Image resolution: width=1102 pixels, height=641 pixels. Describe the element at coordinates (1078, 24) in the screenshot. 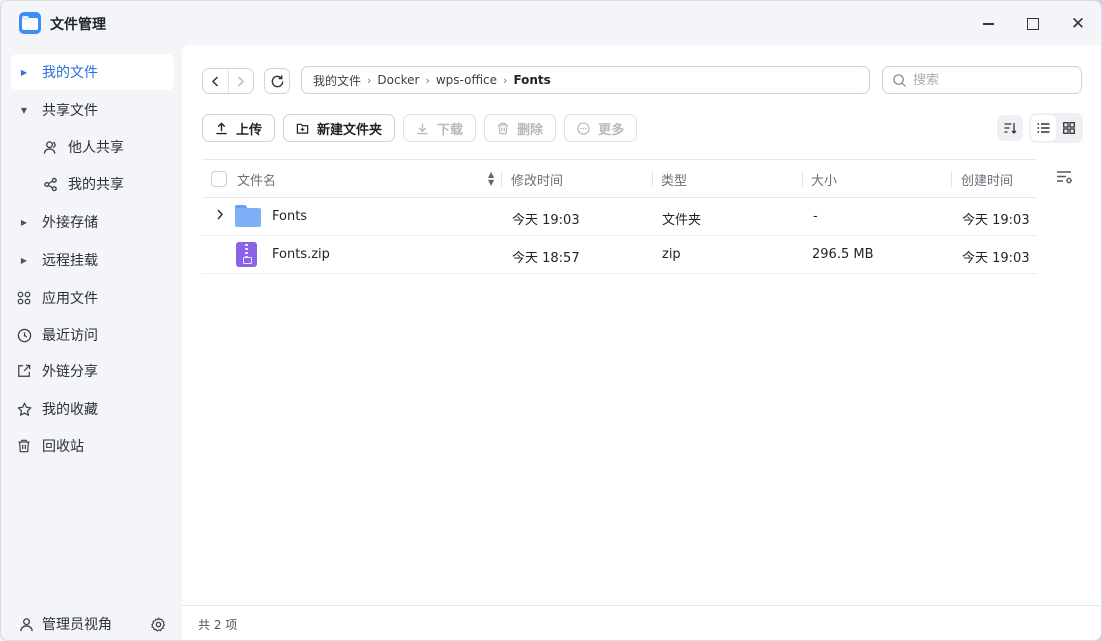

I see `close-button: ✕` at that location.